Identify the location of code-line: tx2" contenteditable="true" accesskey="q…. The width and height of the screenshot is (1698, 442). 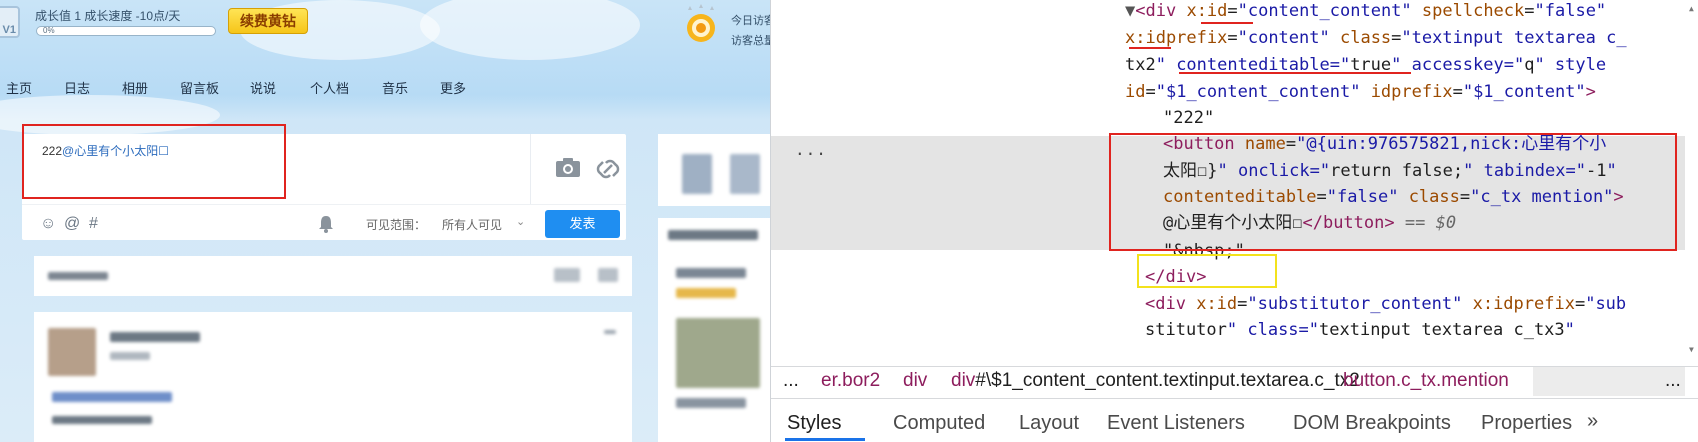
(1365, 65).